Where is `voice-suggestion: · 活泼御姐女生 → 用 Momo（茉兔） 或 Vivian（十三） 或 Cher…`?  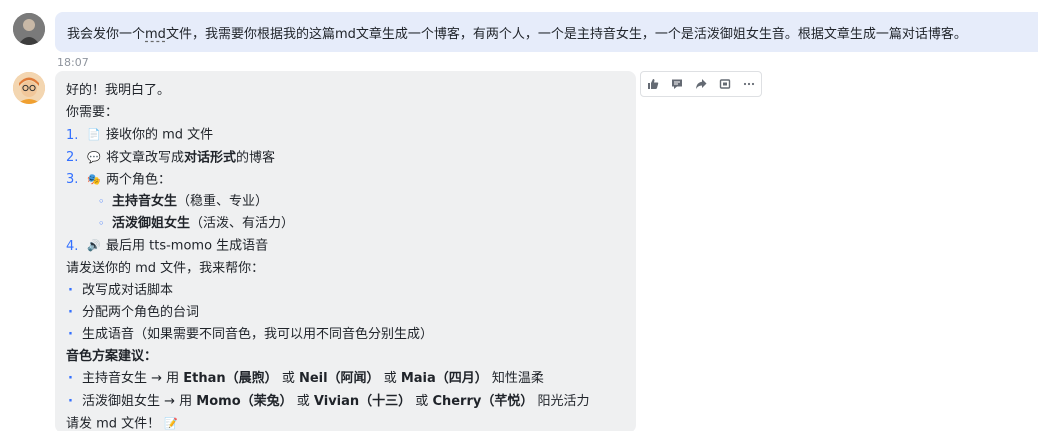 voice-suggestion: · 活泼御姐女生 → 用 Momo（茉兔） 或 Vivian（十三） 或 Cher… is located at coordinates (351, 402).